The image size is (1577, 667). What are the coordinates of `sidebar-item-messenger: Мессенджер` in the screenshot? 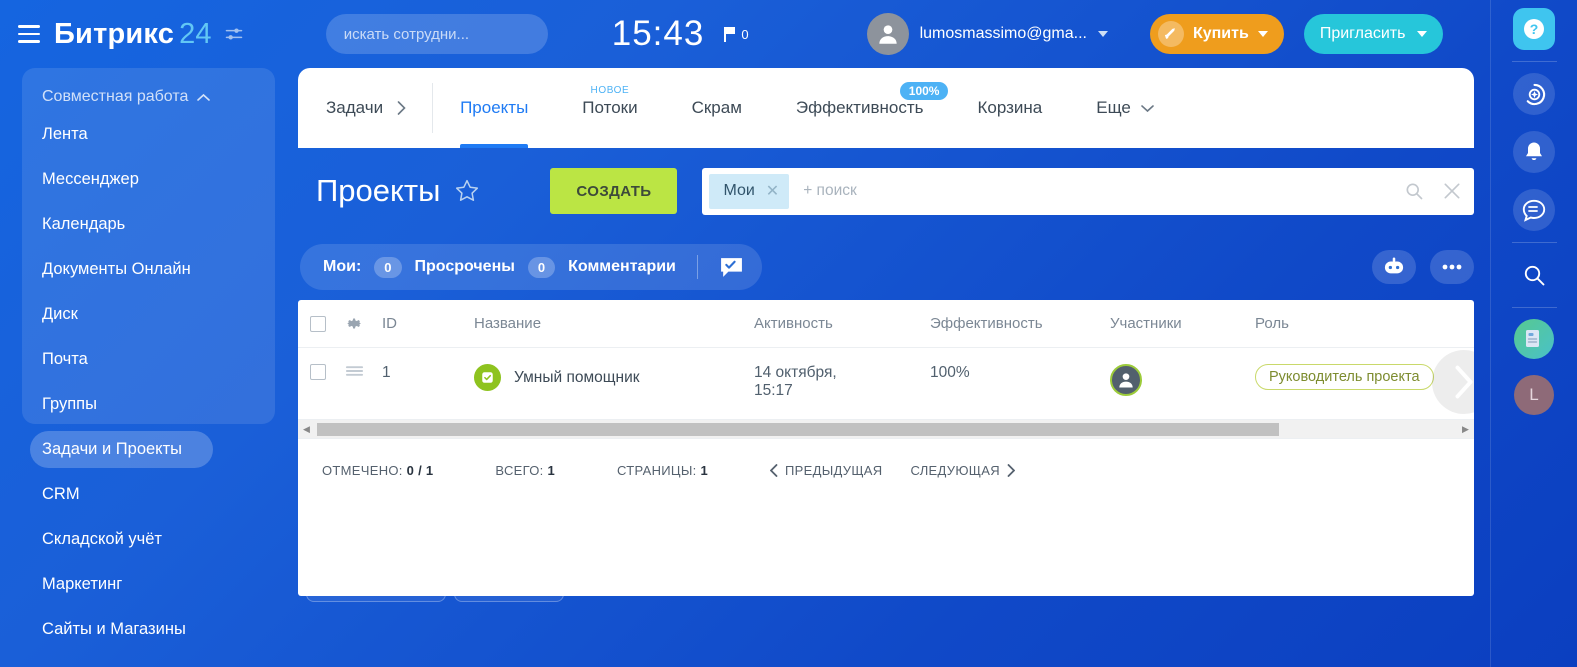 It's located at (137, 179).